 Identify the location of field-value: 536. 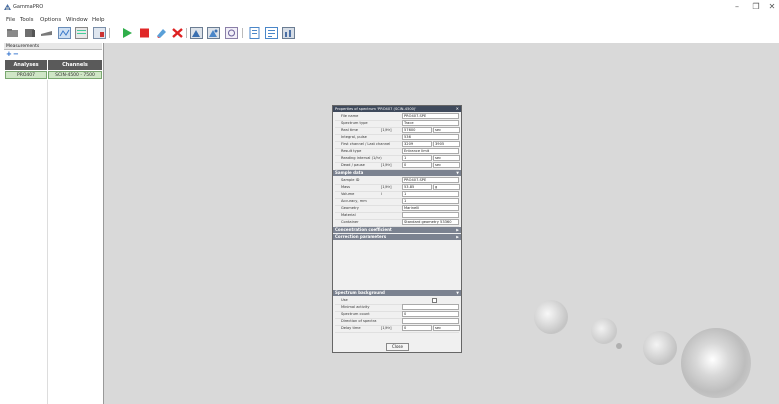
(430, 137).